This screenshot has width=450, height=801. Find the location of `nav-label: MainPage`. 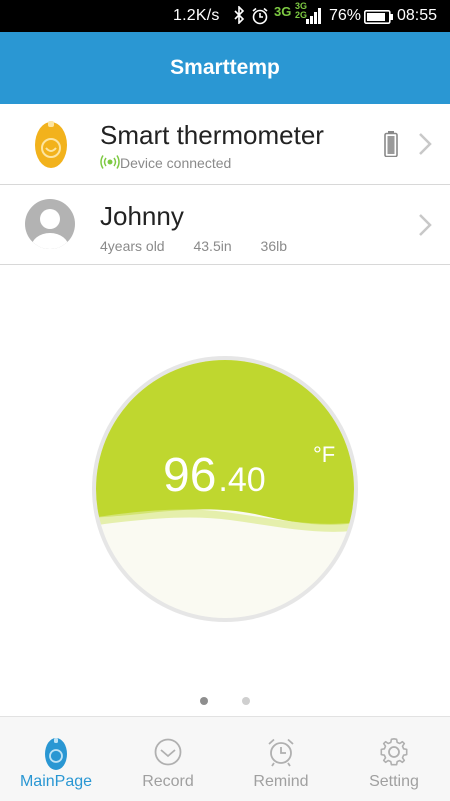

nav-label: MainPage is located at coordinates (56, 781).